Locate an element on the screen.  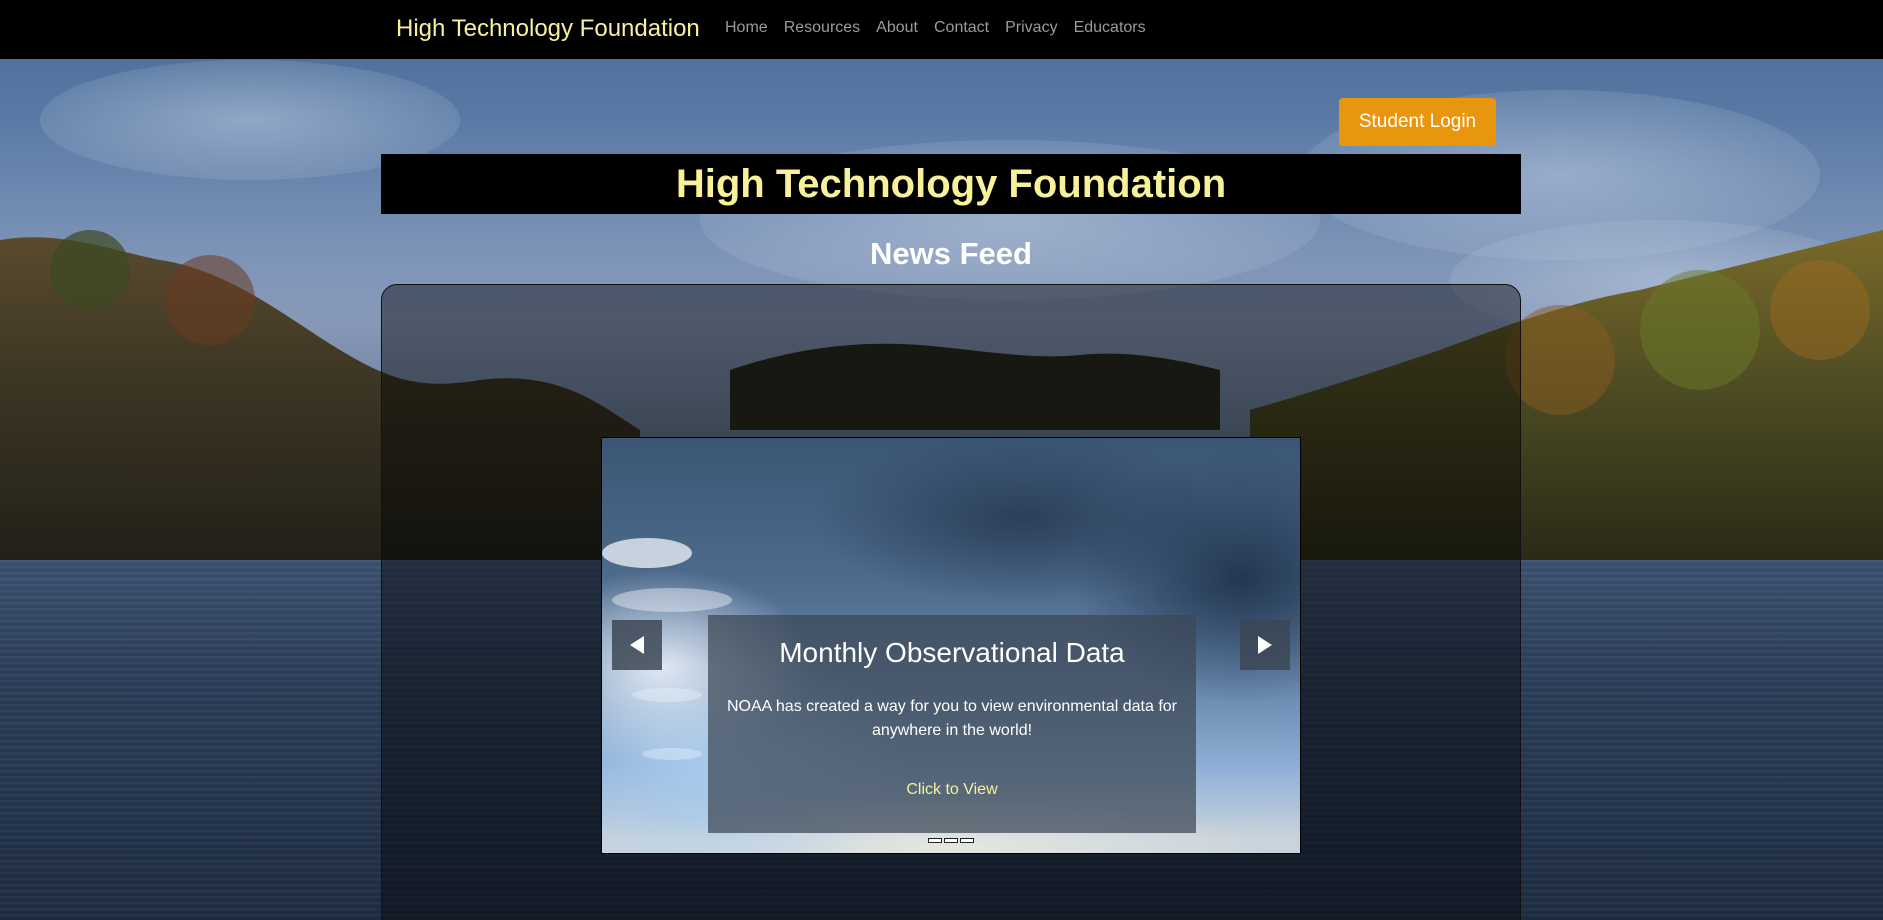
slide-title: Monthly Observational Data is located at coordinates (952, 652).